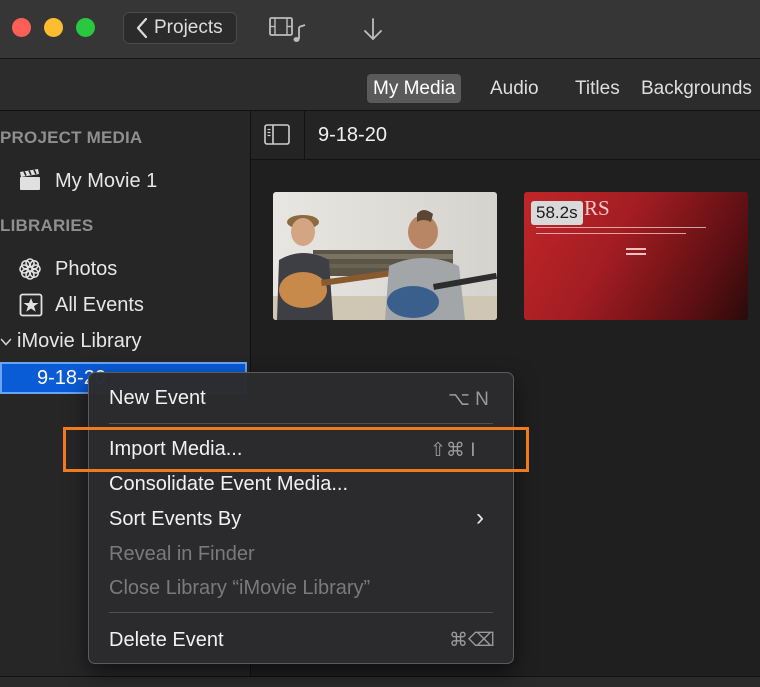  What do you see at coordinates (21, 27) in the screenshot?
I see `close-window-button` at bounding box center [21, 27].